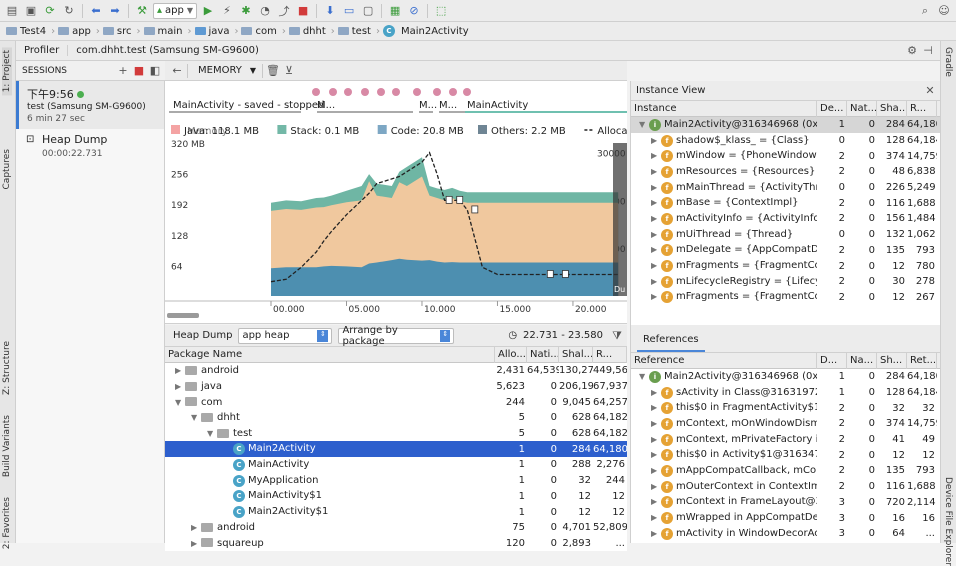  Describe the element at coordinates (115, 11) in the screenshot. I see `forward-icon: ➡` at that location.